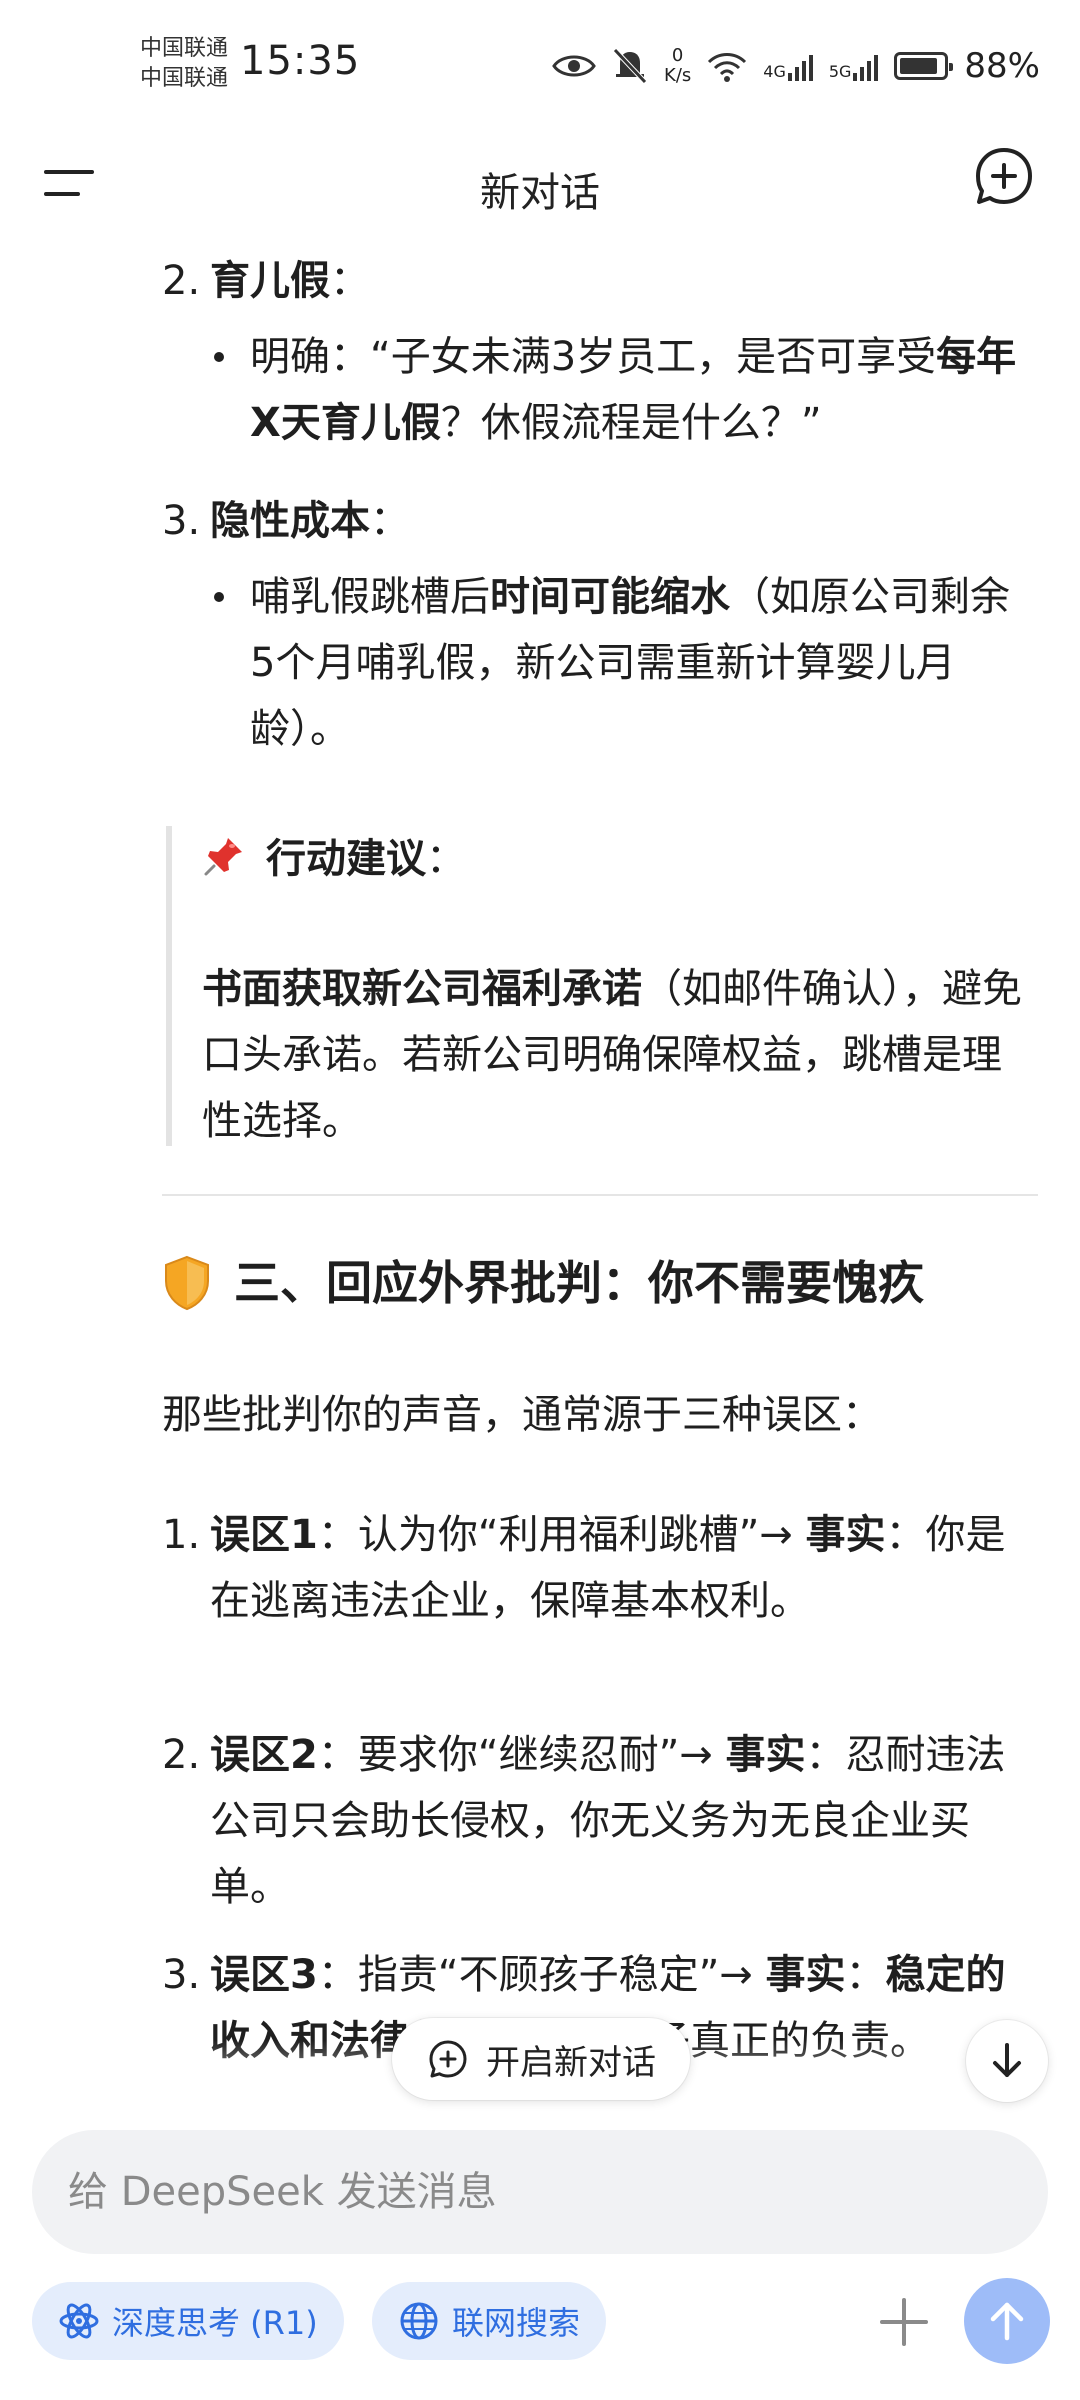 Image resolution: width=1080 pixels, height=2400 pixels. Describe the element at coordinates (540, 2260) in the screenshot. I see `composer: 深度思考 (R1) 联网搜索` at that location.